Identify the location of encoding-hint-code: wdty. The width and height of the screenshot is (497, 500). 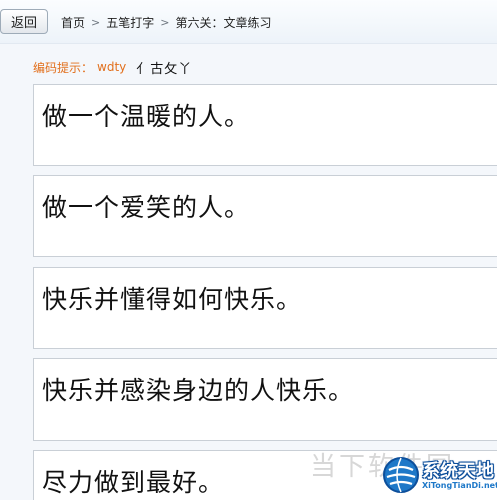
(112, 67).